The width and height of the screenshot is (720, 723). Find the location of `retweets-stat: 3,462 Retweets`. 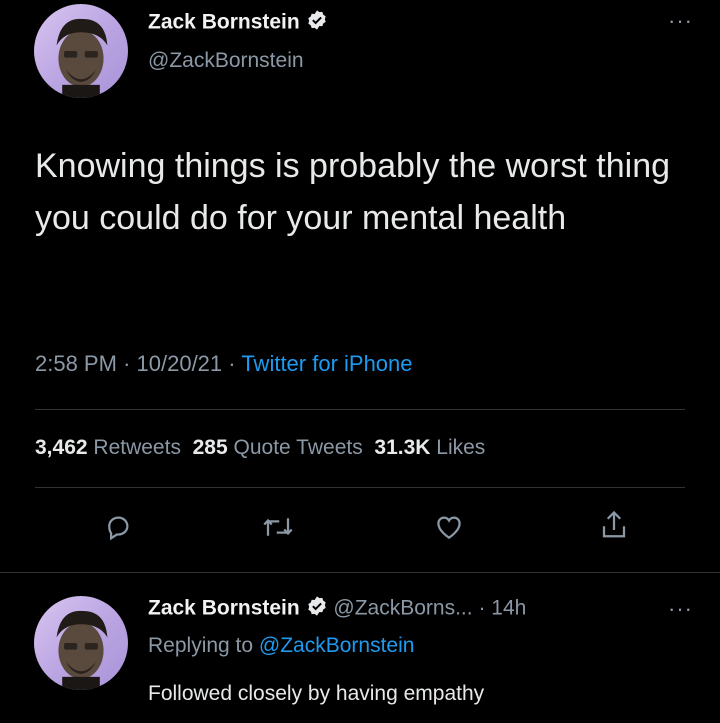

retweets-stat: 3,462 Retweets is located at coordinates (108, 447).